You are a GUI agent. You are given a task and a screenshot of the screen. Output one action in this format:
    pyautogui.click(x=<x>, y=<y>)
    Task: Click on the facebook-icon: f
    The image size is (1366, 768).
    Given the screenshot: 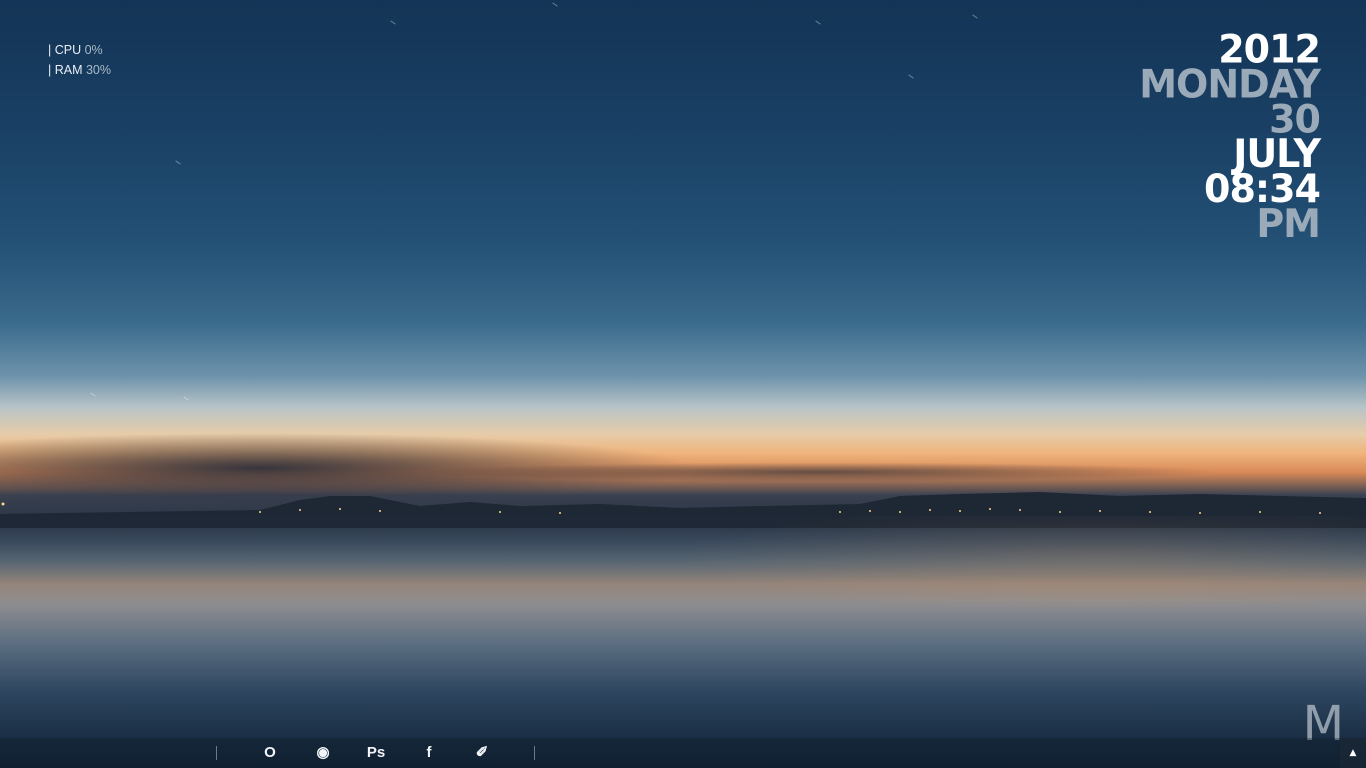 What is the action you would take?
    pyautogui.click(x=429, y=753)
    